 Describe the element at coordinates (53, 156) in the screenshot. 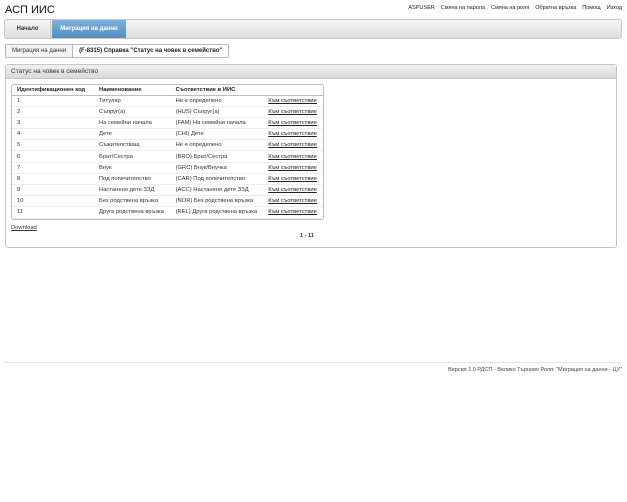

I see `cell-code: 6` at that location.